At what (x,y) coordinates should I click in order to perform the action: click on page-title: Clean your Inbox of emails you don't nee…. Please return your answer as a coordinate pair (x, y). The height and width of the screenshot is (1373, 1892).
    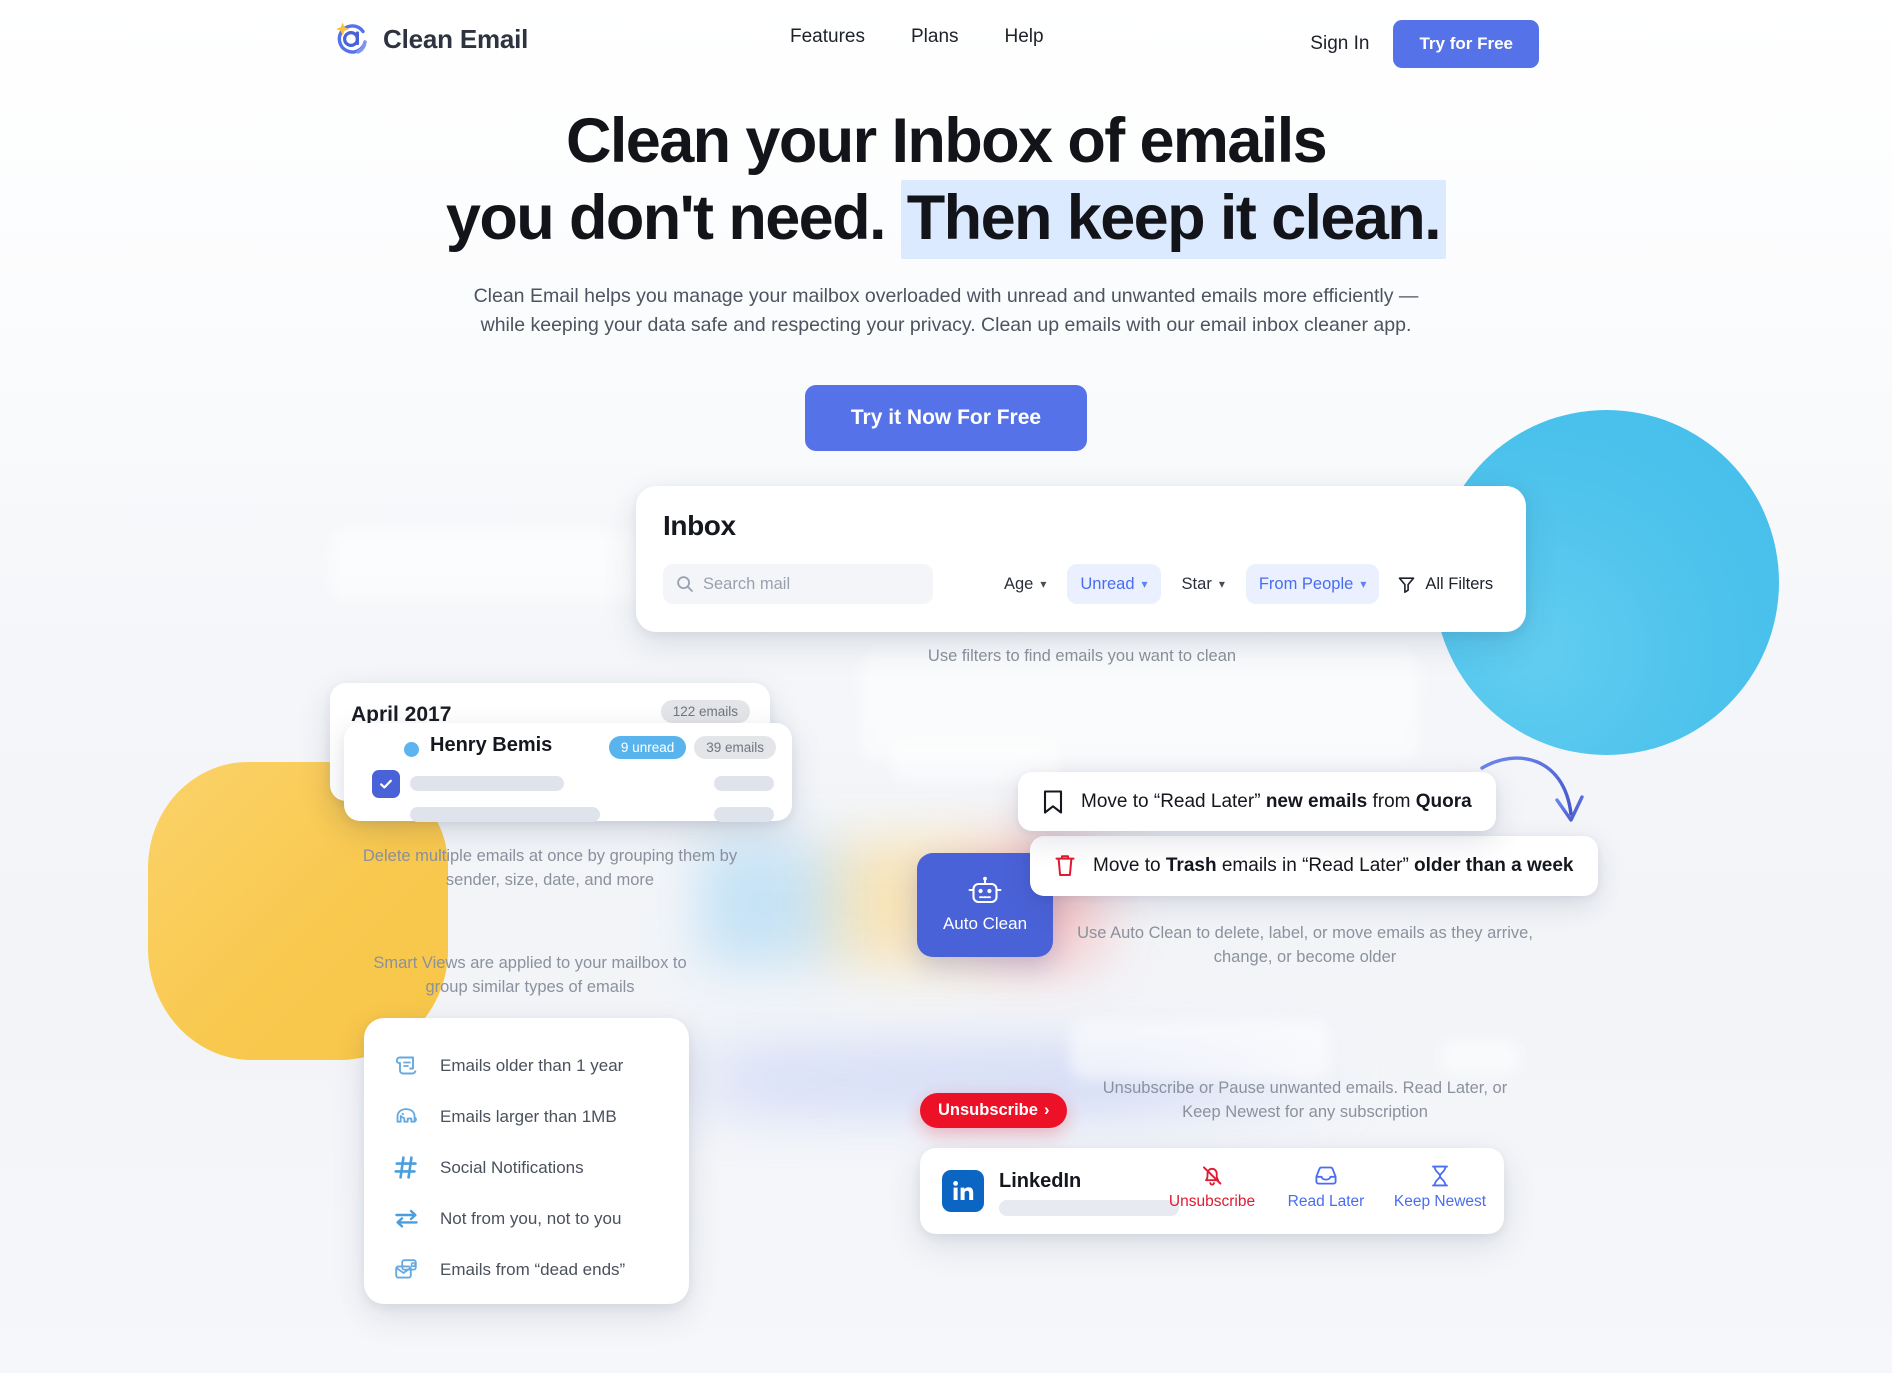
    Looking at the image, I should click on (946, 182).